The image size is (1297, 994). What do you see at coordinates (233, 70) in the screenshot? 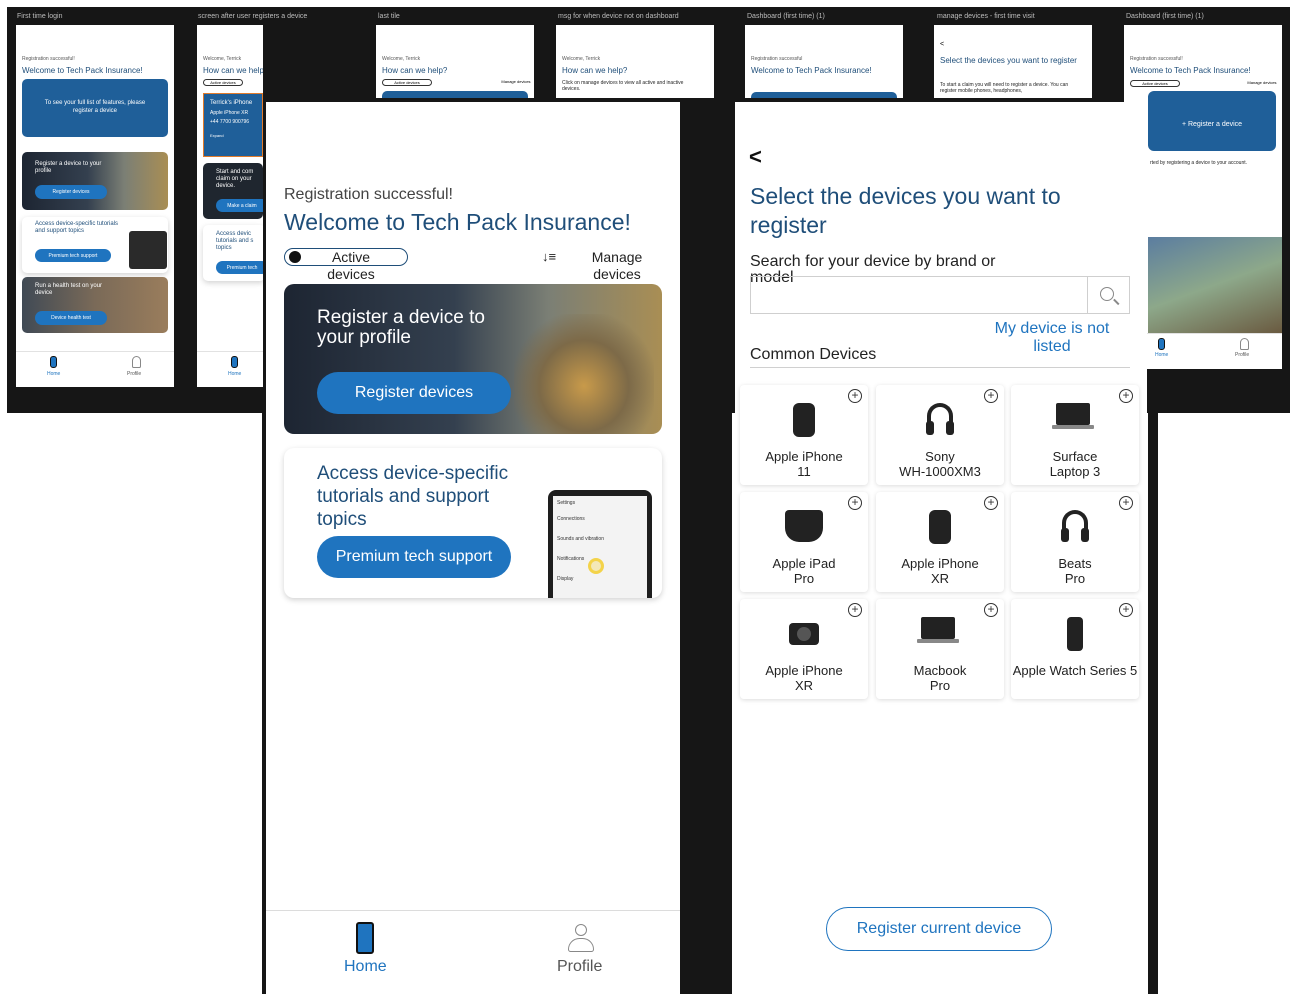
I see `page-title: How can we help?` at bounding box center [233, 70].